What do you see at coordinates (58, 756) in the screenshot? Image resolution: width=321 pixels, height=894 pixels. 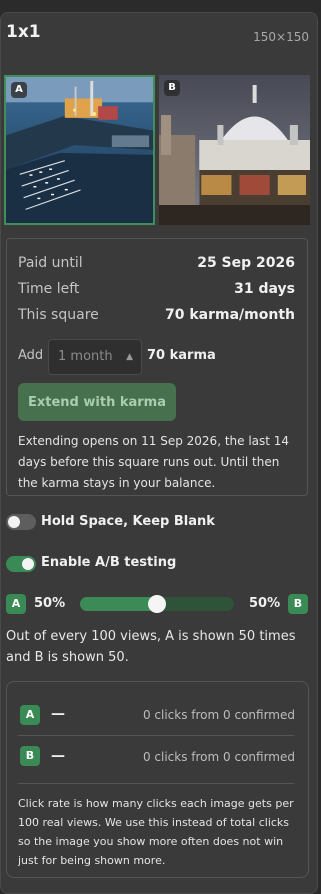 I see `stats-b-rate: —` at bounding box center [58, 756].